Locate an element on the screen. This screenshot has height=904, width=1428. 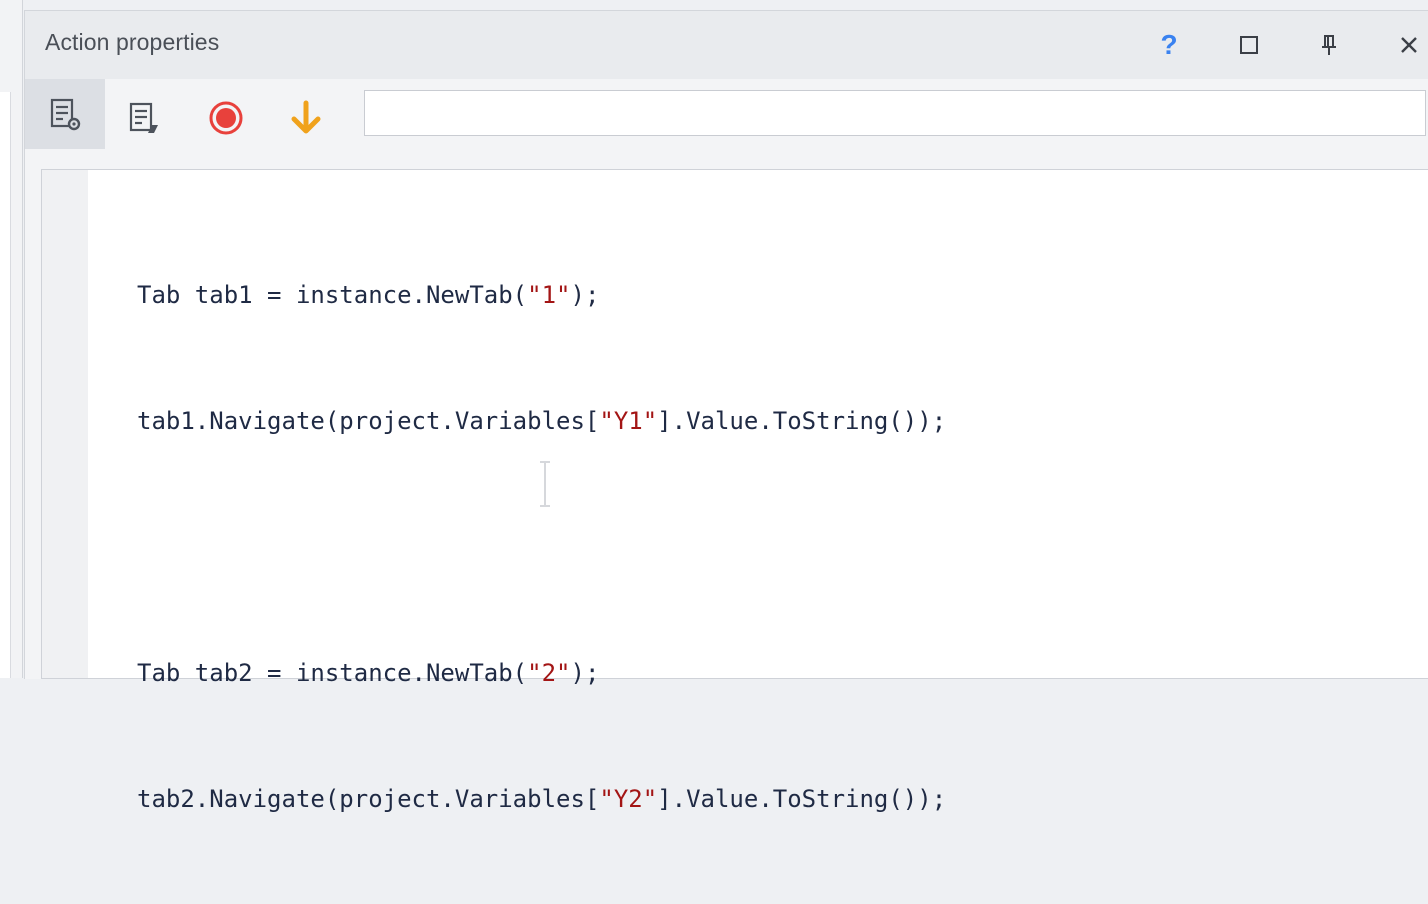
record-button is located at coordinates (226, 118).